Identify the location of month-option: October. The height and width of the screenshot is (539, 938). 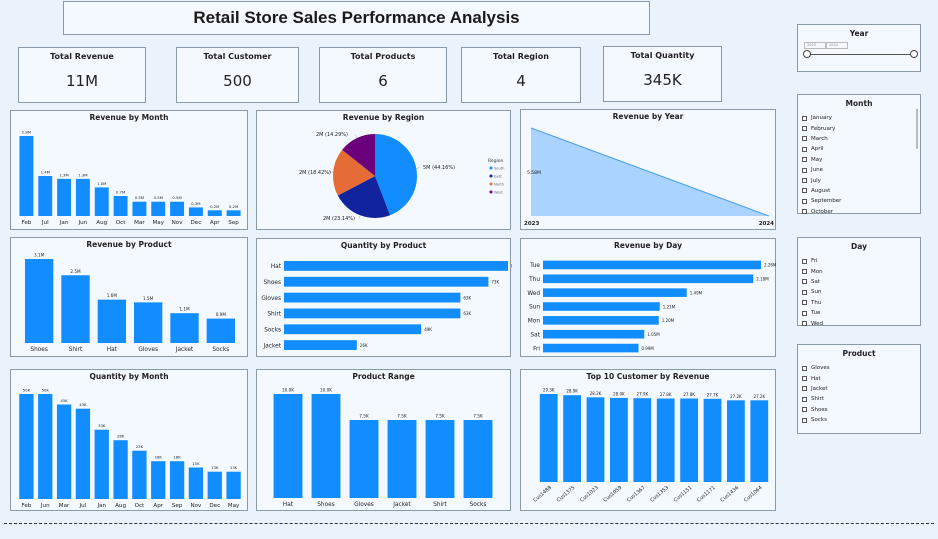
(861, 212).